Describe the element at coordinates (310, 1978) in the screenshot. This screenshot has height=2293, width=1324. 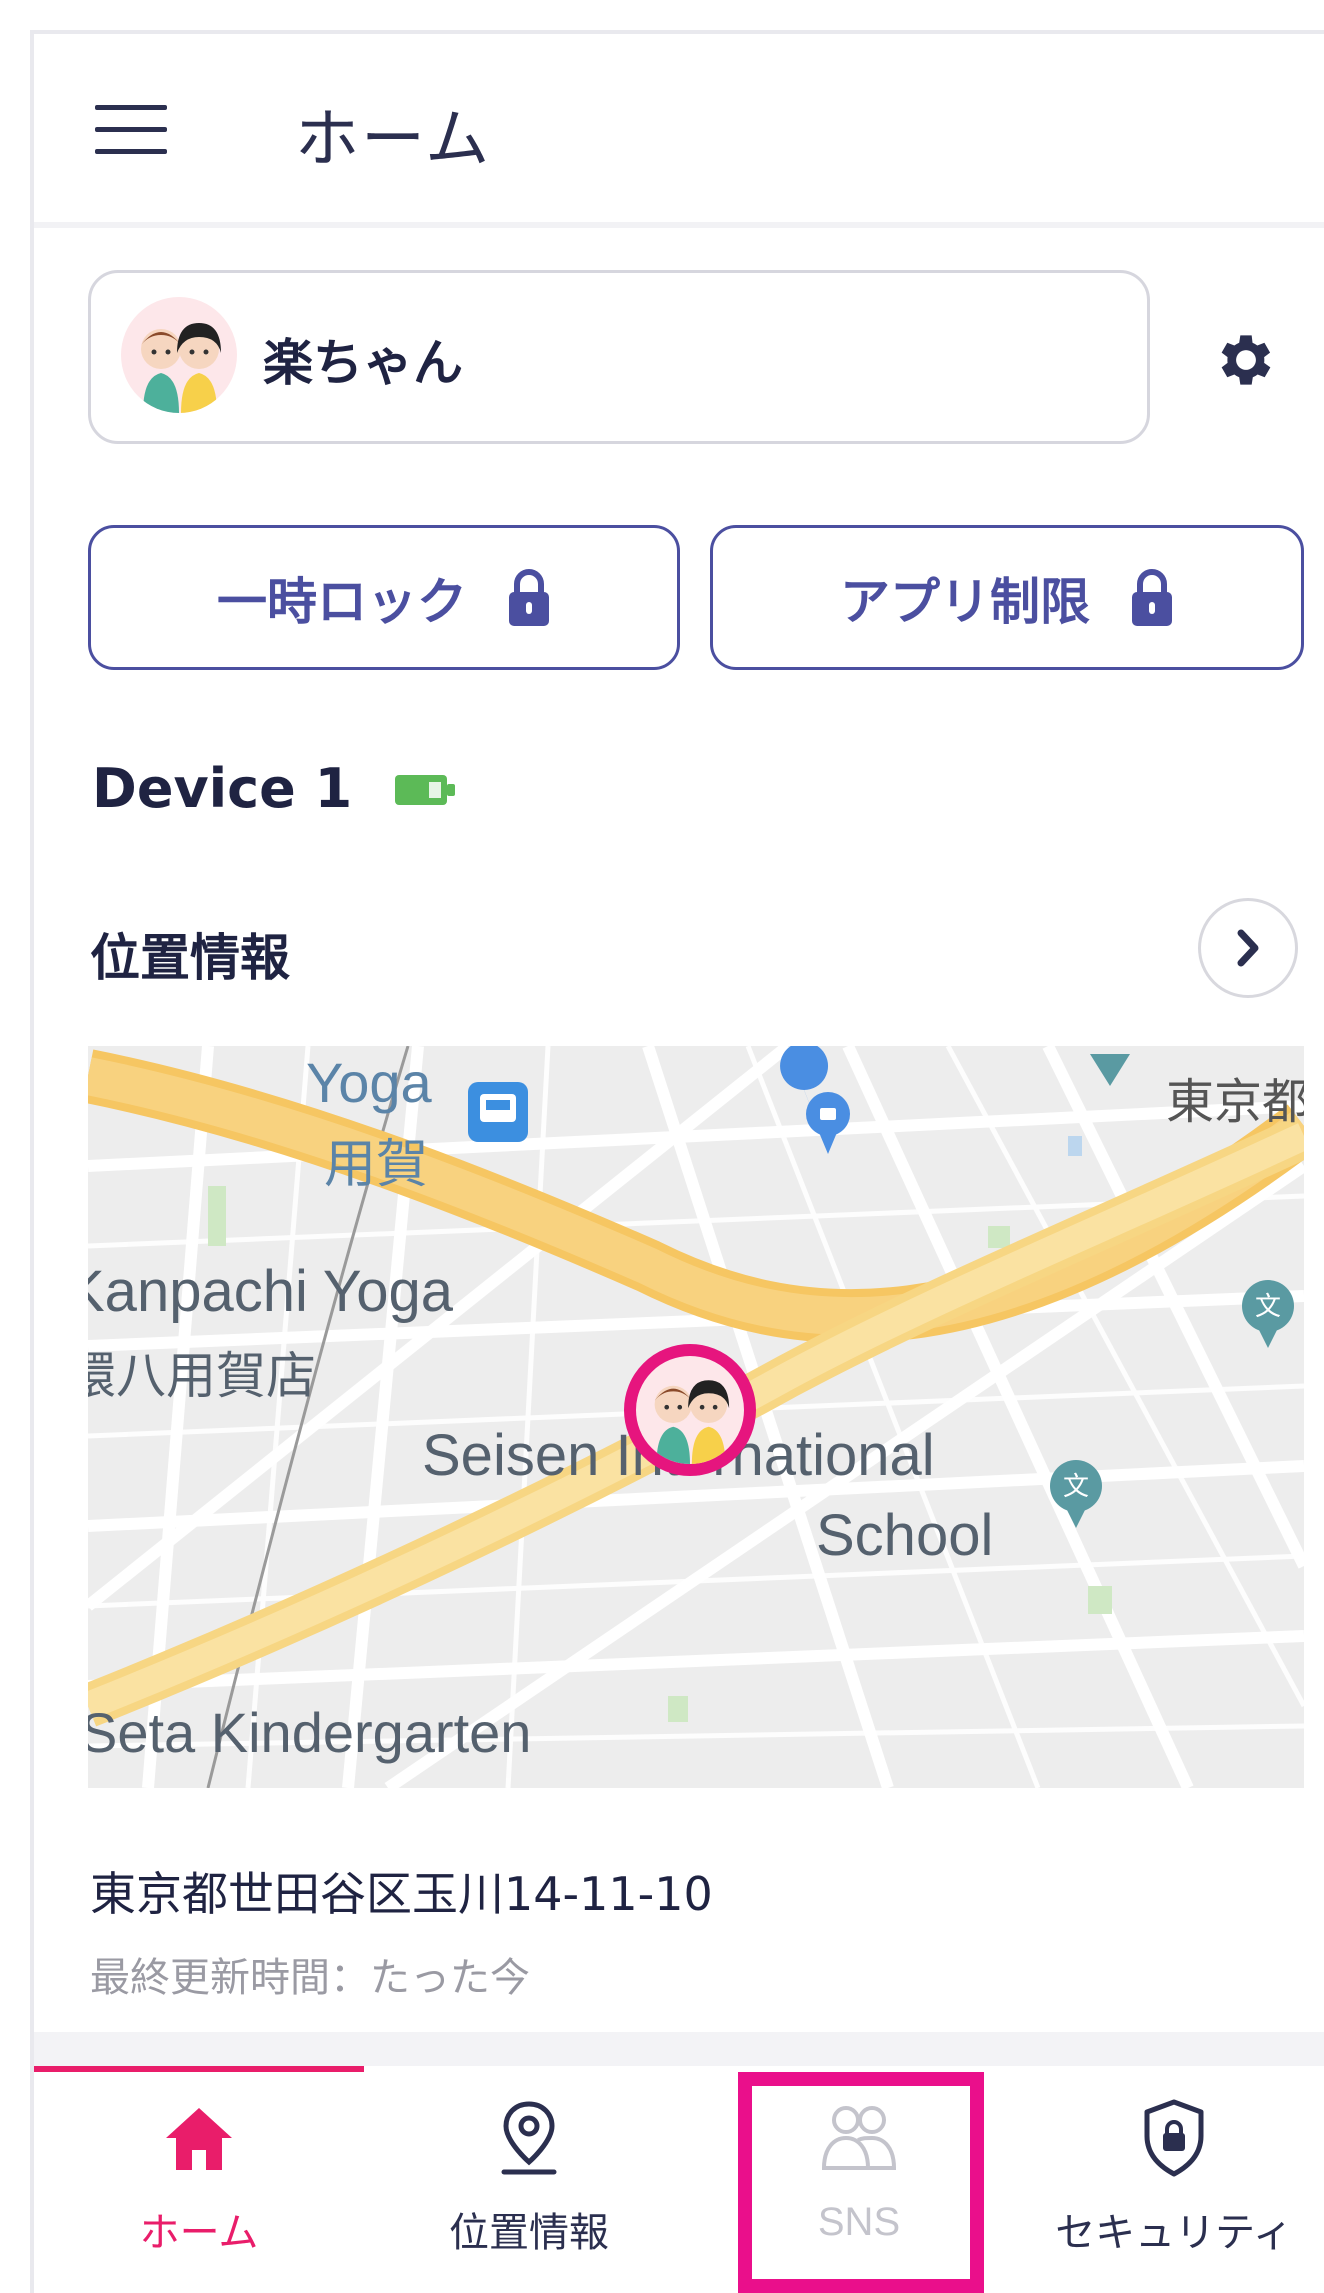
I see `last-updated-time: 最終更新時間：たった今` at that location.